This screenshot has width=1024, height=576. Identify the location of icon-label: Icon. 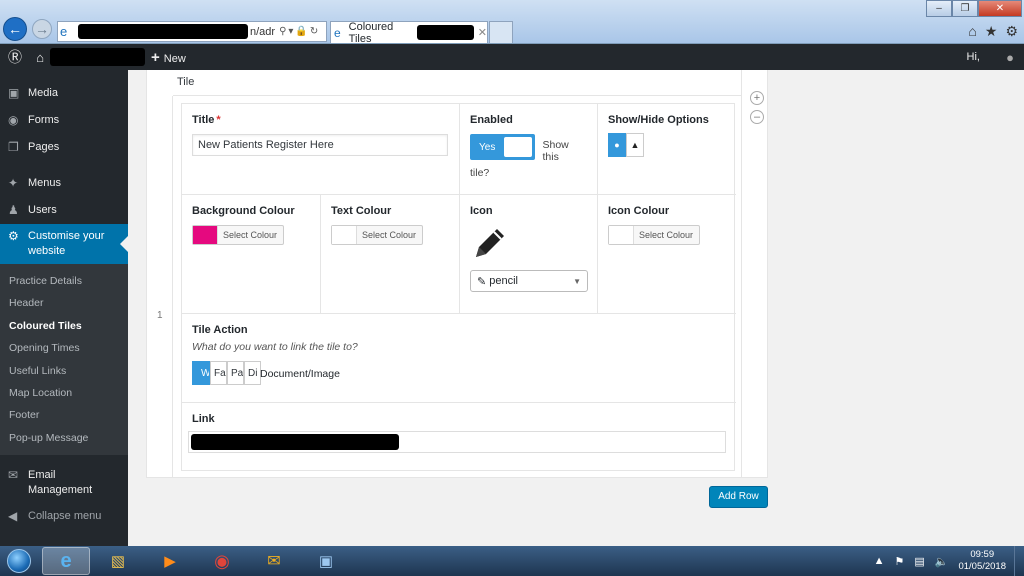
(481, 211).